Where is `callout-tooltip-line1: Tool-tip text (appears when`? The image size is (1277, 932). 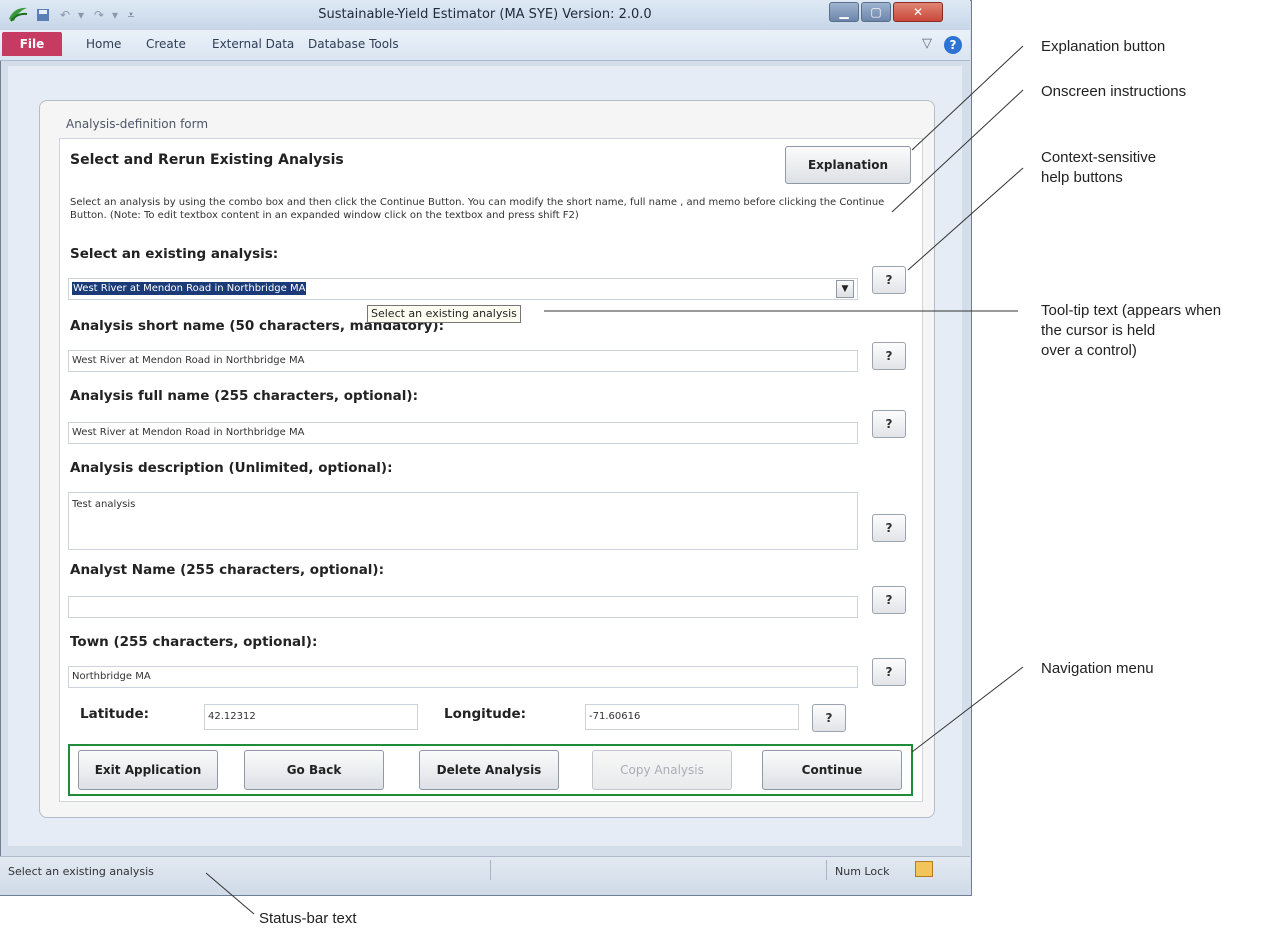 callout-tooltip-line1: Tool-tip text (appears when is located at coordinates (1131, 310).